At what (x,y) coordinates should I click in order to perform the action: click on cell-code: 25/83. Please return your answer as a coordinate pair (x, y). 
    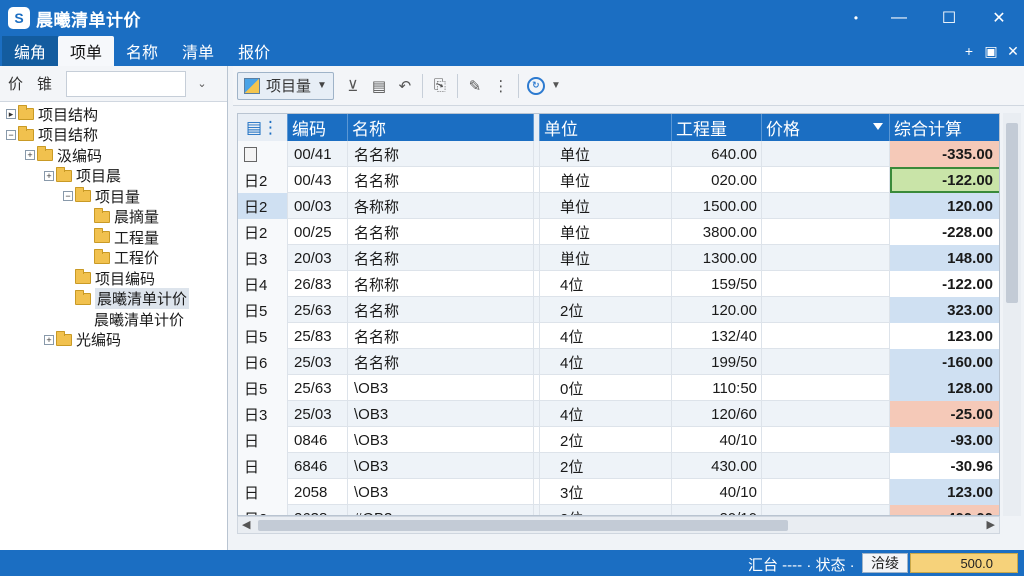
    Looking at the image, I should click on (318, 336).